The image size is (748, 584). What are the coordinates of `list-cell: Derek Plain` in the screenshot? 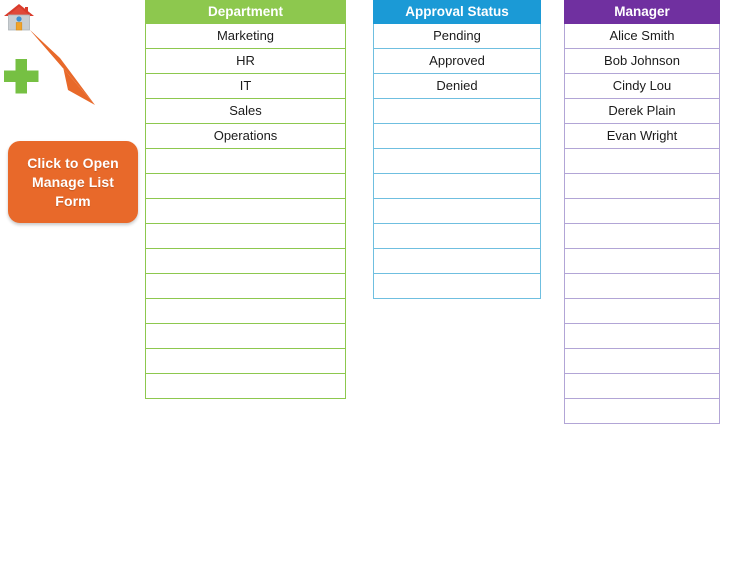 It's located at (642, 111).